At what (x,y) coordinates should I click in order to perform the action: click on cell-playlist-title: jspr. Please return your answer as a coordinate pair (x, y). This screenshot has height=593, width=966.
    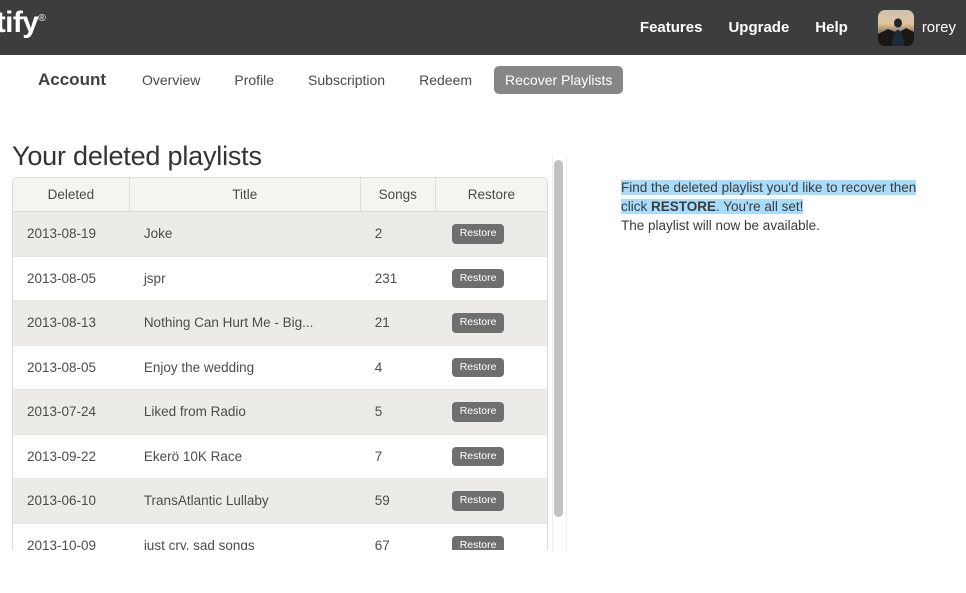
    Looking at the image, I should click on (245, 278).